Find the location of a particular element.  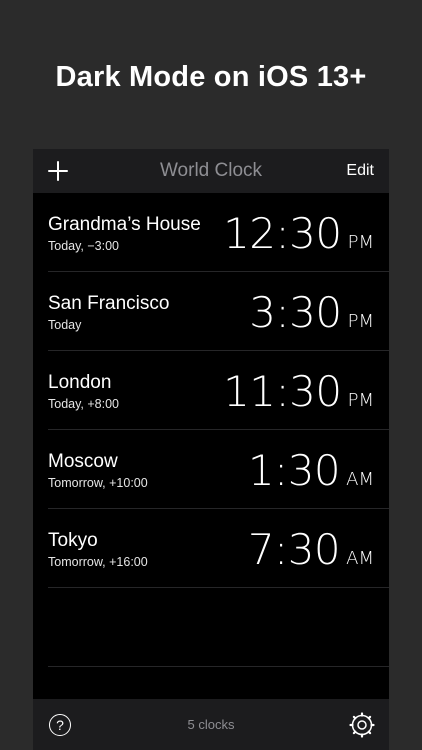

time-value: 12:30 is located at coordinates (282, 233).